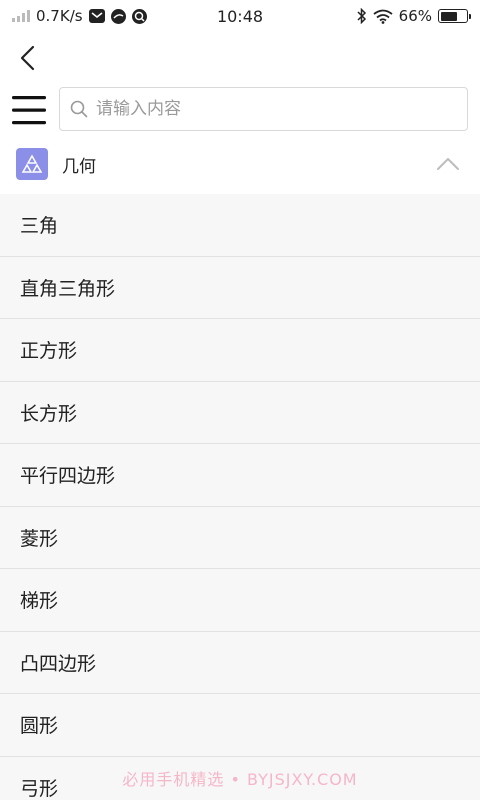 The width and height of the screenshot is (480, 800). Describe the element at coordinates (39, 538) in the screenshot. I see `list-item-label: 菱形` at that location.